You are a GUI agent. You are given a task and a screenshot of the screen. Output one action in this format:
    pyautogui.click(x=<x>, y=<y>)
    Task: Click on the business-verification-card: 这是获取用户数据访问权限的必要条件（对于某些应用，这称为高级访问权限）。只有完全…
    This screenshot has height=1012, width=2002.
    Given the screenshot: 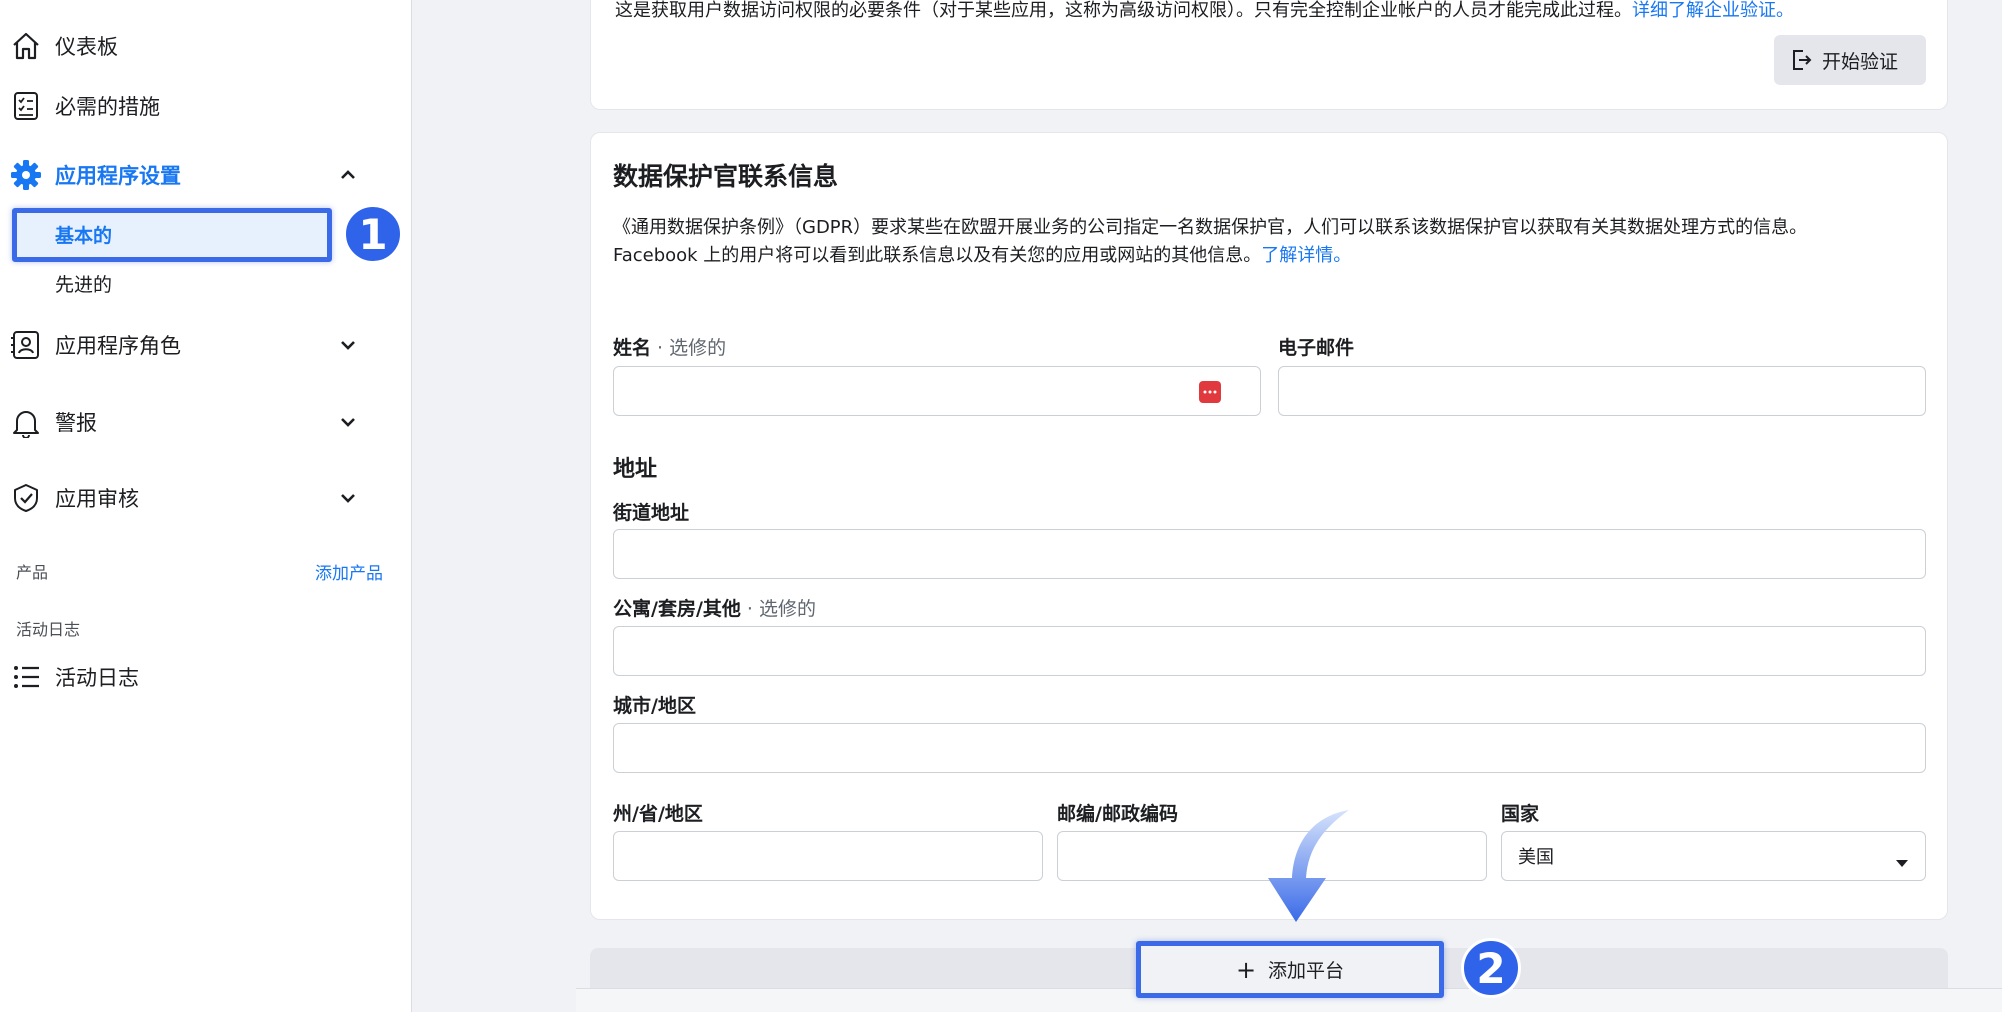 What is the action you would take?
    pyautogui.click(x=1269, y=55)
    